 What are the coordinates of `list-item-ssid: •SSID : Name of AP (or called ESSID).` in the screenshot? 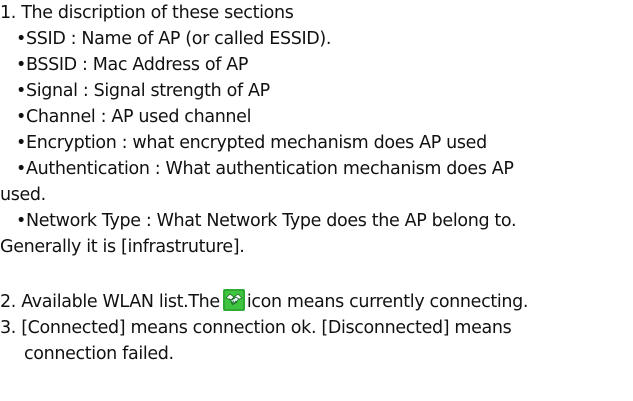 It's located at (173, 39).